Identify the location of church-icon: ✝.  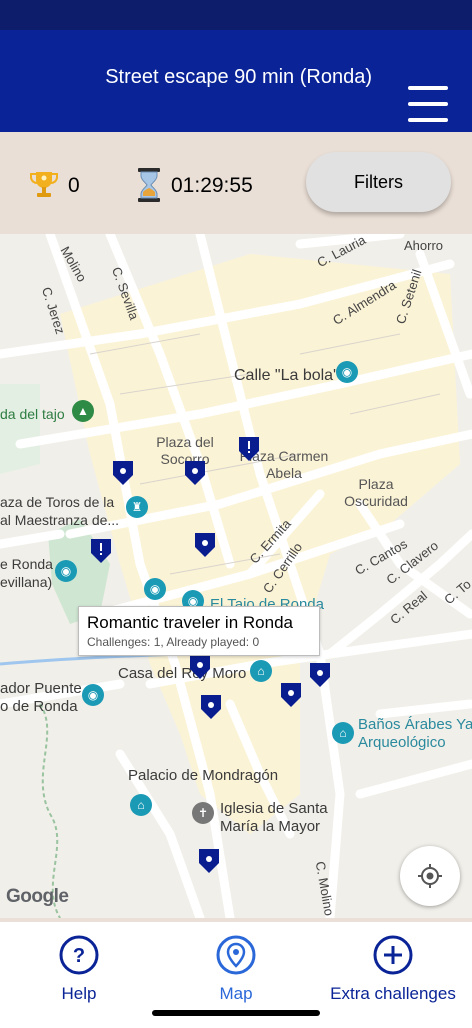
(203, 813).